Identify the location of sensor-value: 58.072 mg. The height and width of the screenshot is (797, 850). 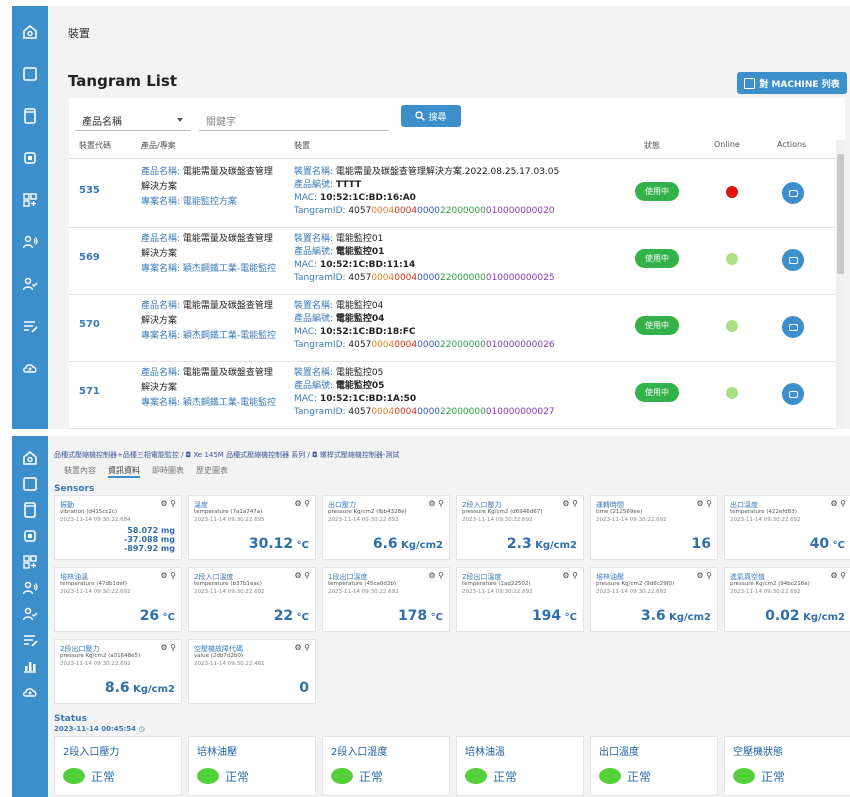
(151, 530).